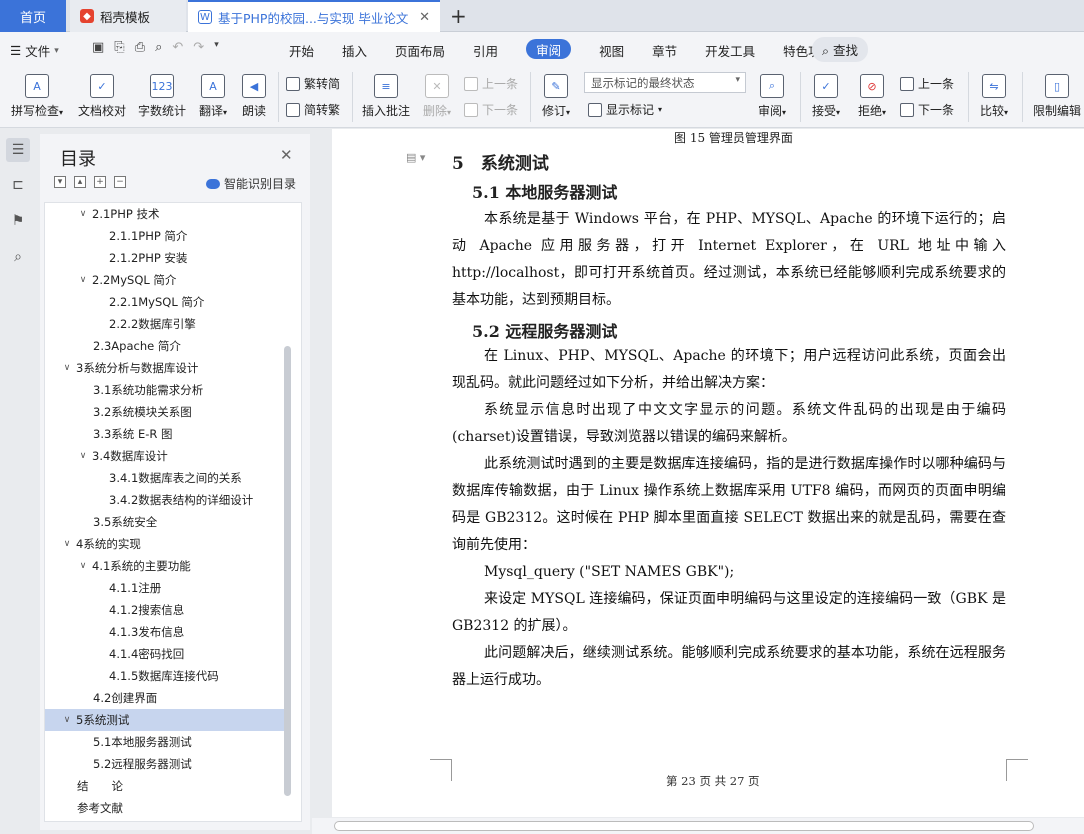 The image size is (1084, 834). I want to click on expand-all-icon: ▴, so click(80, 182).